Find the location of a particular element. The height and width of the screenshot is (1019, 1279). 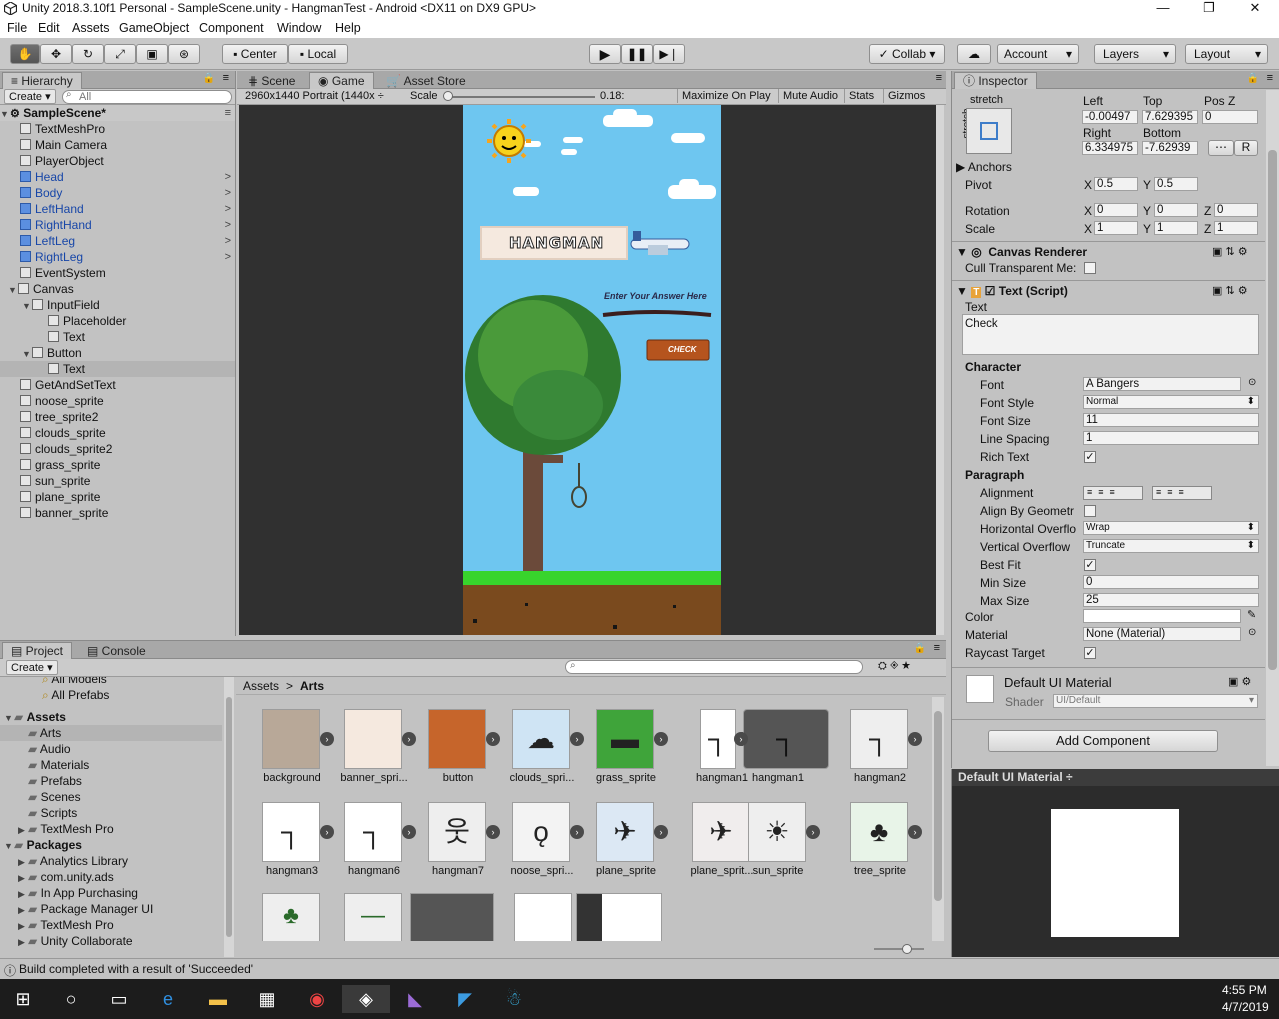

hierarchy-item: ▼ Canvas is located at coordinates (117, 289).